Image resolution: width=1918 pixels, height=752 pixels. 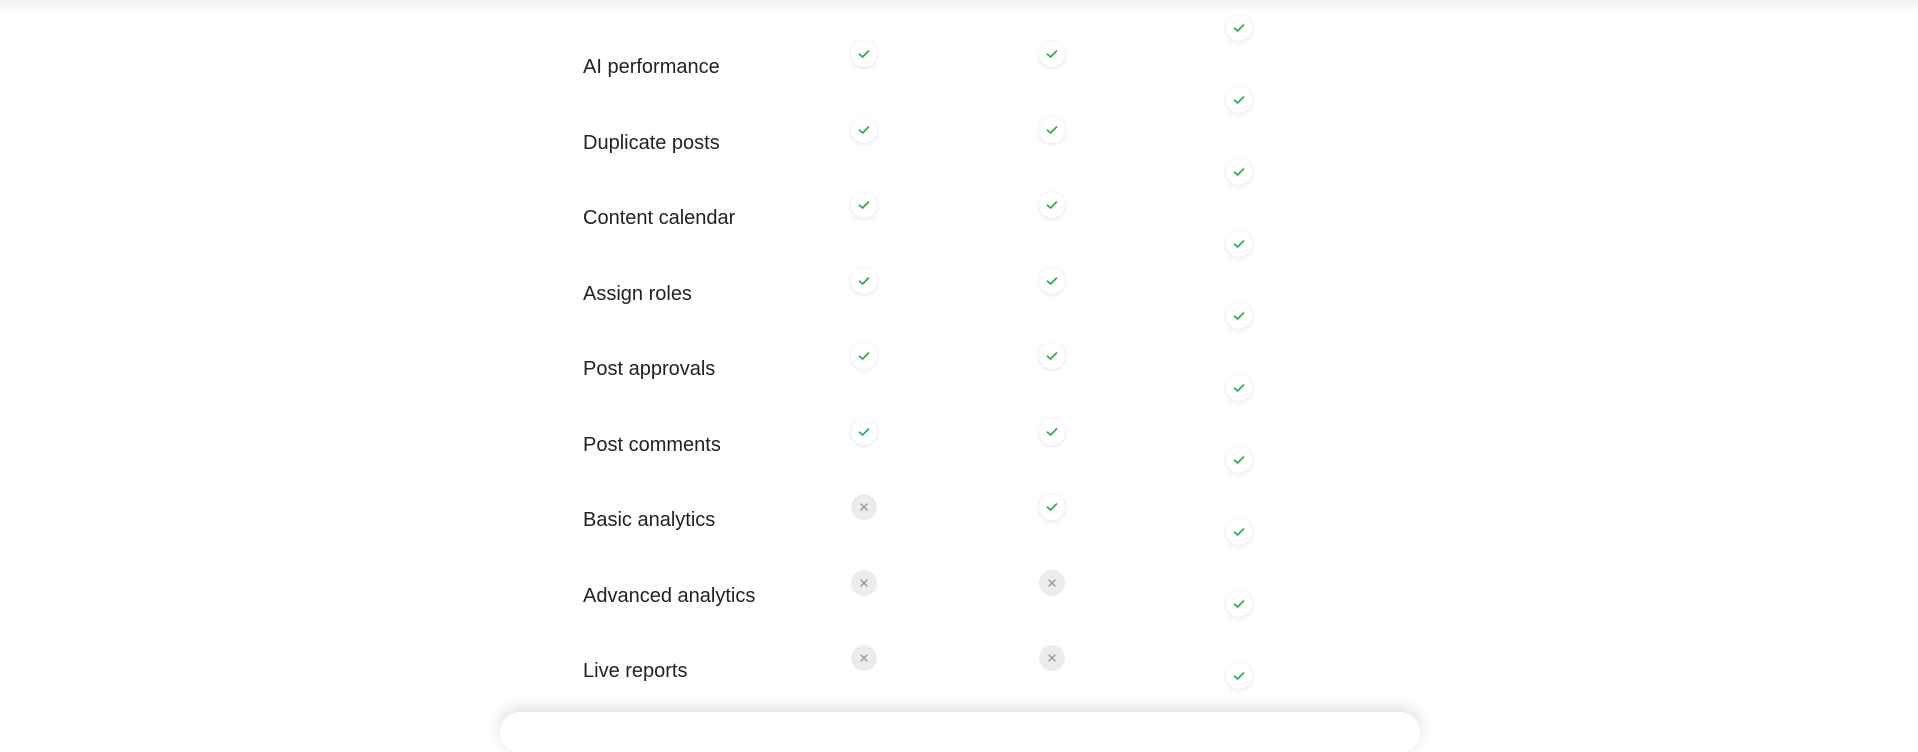 I want to click on feature-row: Post approvals, so click(x=959, y=369).